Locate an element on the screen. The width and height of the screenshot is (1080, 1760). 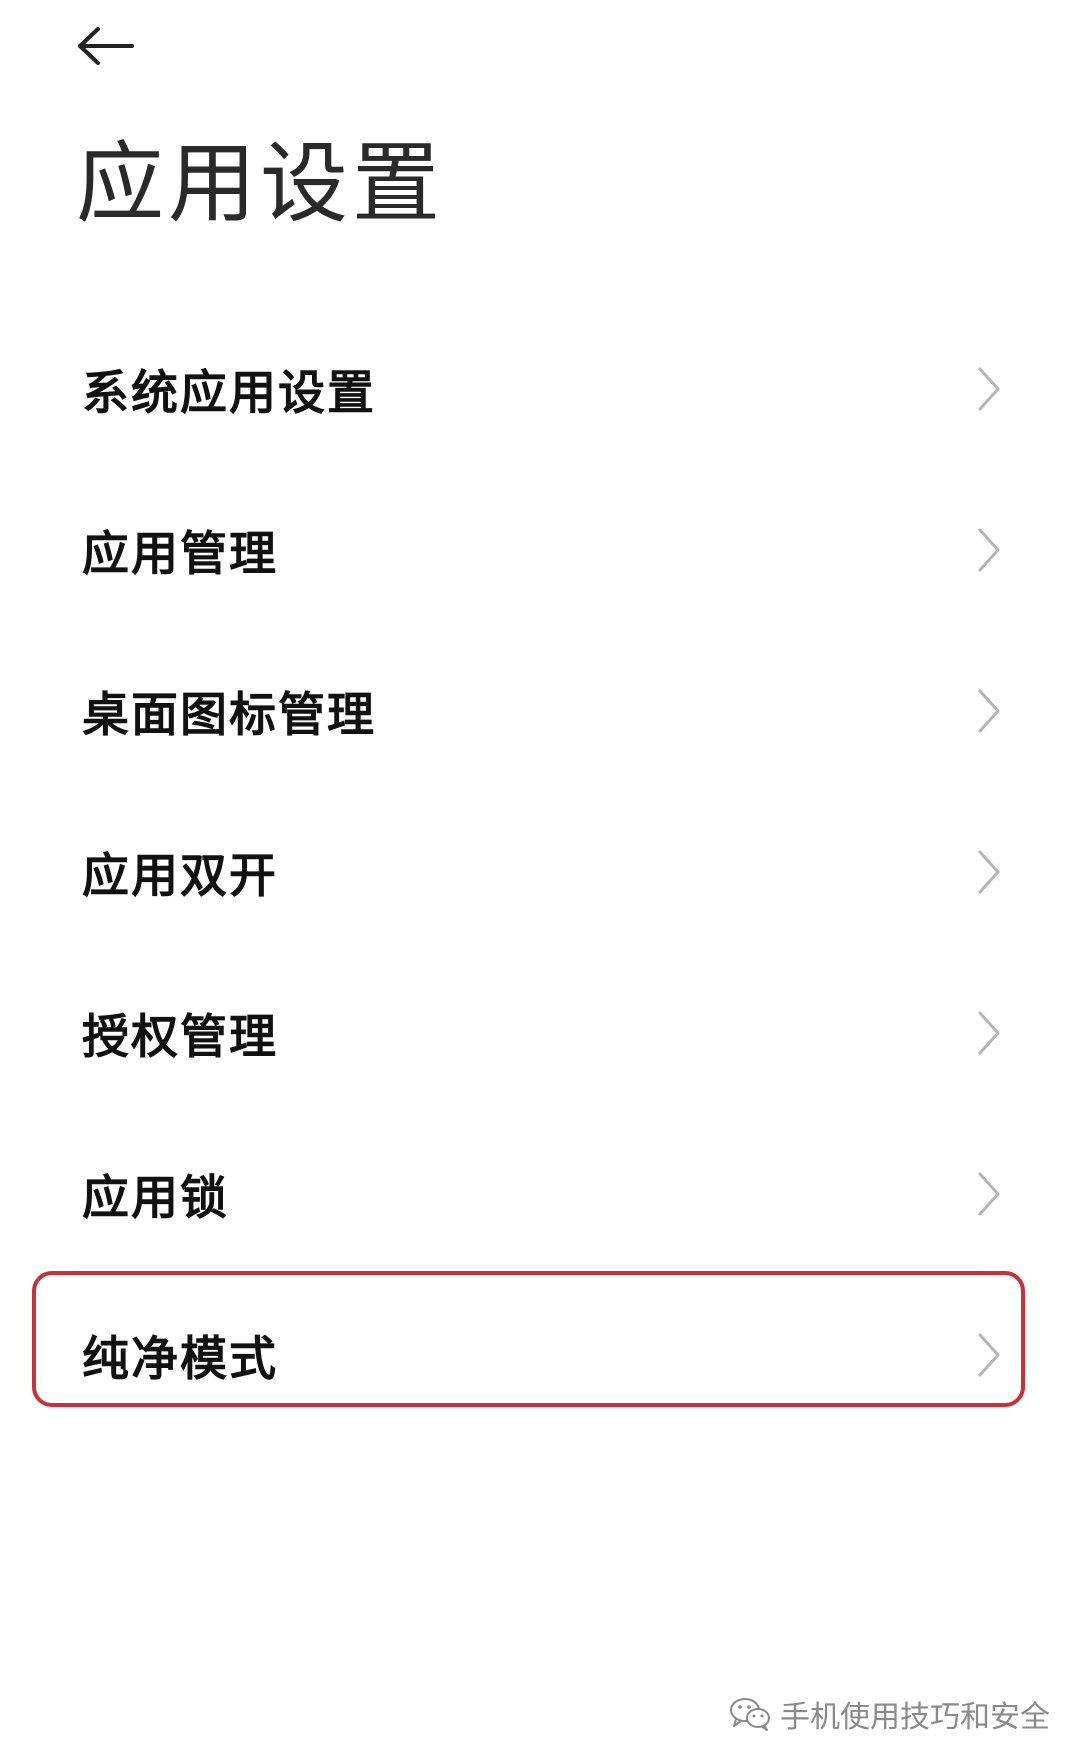
menu-item-label: 应用管理 is located at coordinates (180, 554).